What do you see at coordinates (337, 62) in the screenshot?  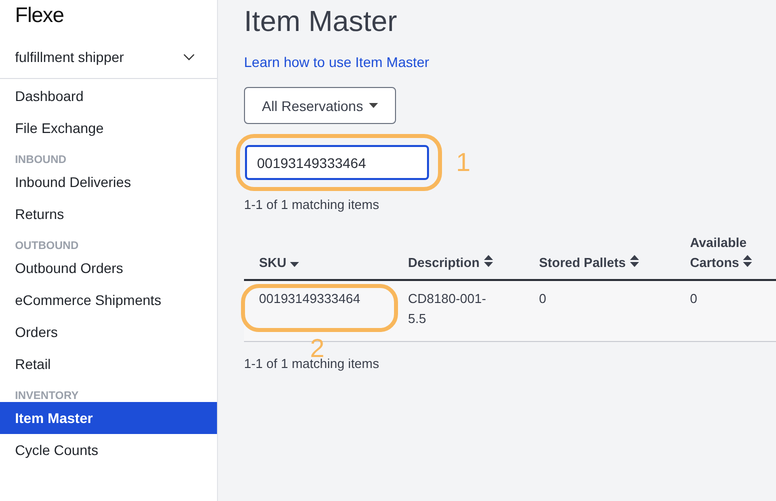 I see `help-link: Learn how to use Item Master` at bounding box center [337, 62].